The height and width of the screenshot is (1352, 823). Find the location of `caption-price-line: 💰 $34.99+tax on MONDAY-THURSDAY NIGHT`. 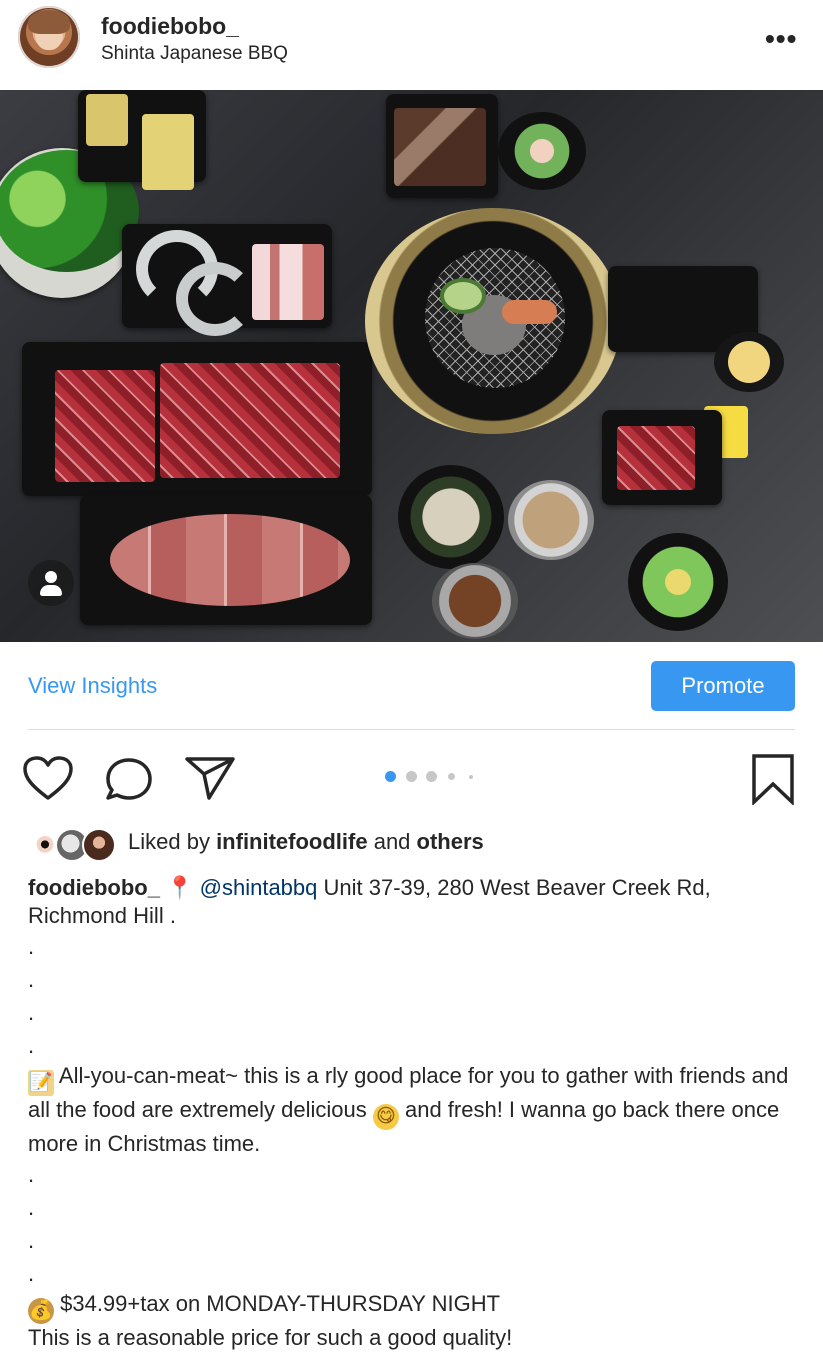

caption-price-line: 💰 $34.99+tax on MONDAY-THURSDAY NIGHT is located at coordinates (415, 1307).